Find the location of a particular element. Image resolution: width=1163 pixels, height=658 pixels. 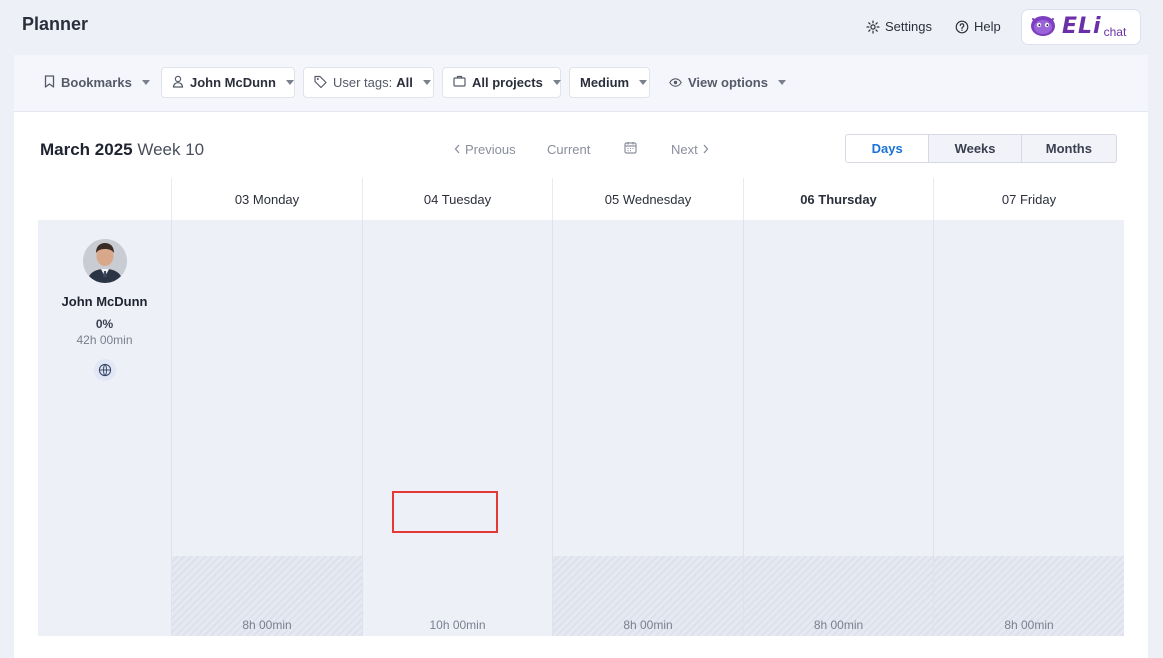

settings-link: Settings is located at coordinates (899, 26).